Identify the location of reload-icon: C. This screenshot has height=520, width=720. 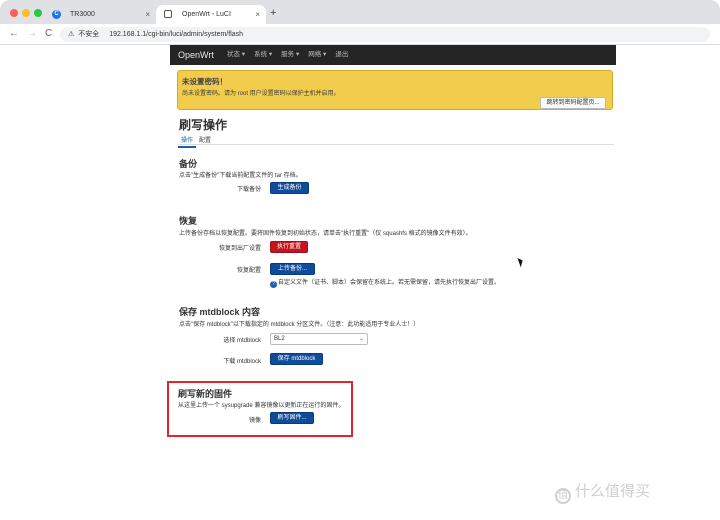
(48, 34).